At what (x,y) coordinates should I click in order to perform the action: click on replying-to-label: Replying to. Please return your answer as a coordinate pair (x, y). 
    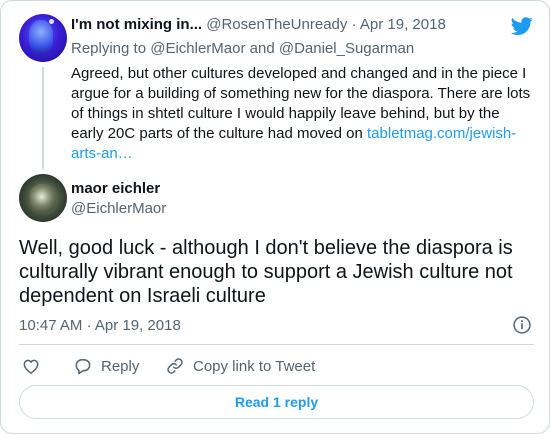
    Looking at the image, I should click on (109, 48).